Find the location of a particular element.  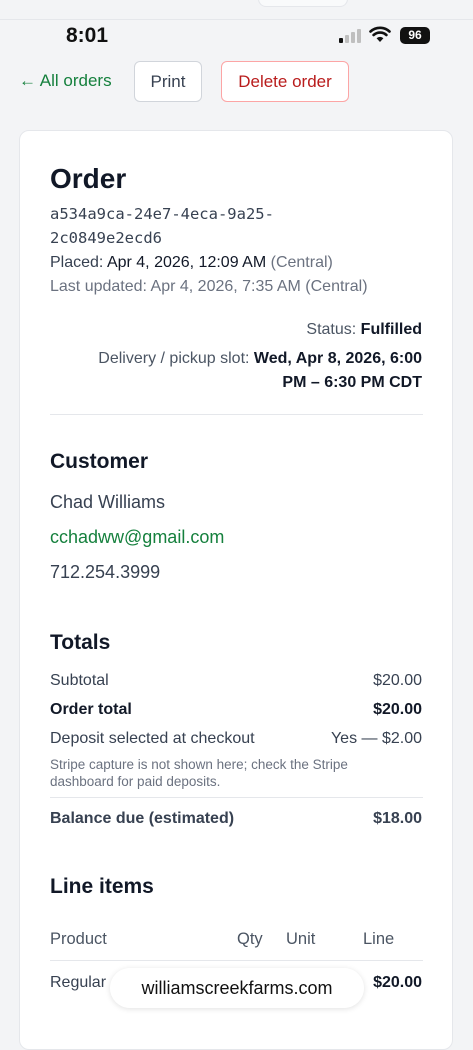

totals-heading: Totals is located at coordinates (80, 642).